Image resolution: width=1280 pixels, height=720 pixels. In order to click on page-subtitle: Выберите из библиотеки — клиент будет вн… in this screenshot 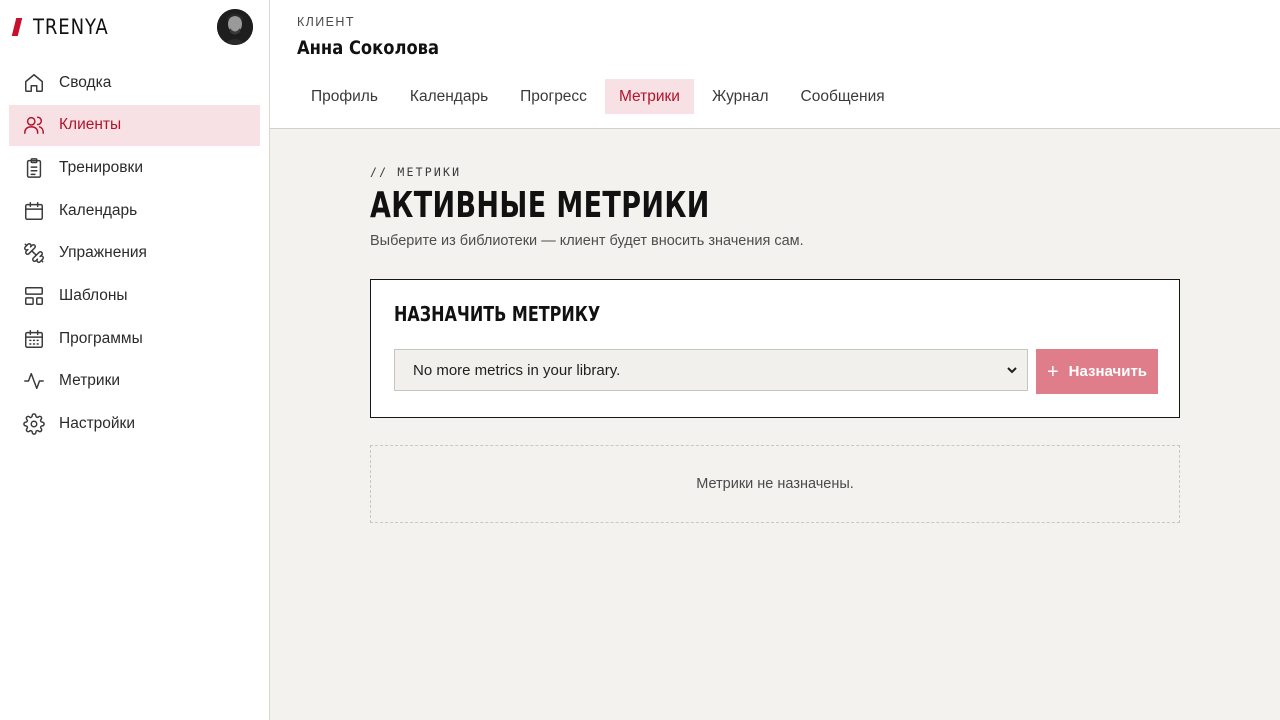, I will do `click(587, 241)`.